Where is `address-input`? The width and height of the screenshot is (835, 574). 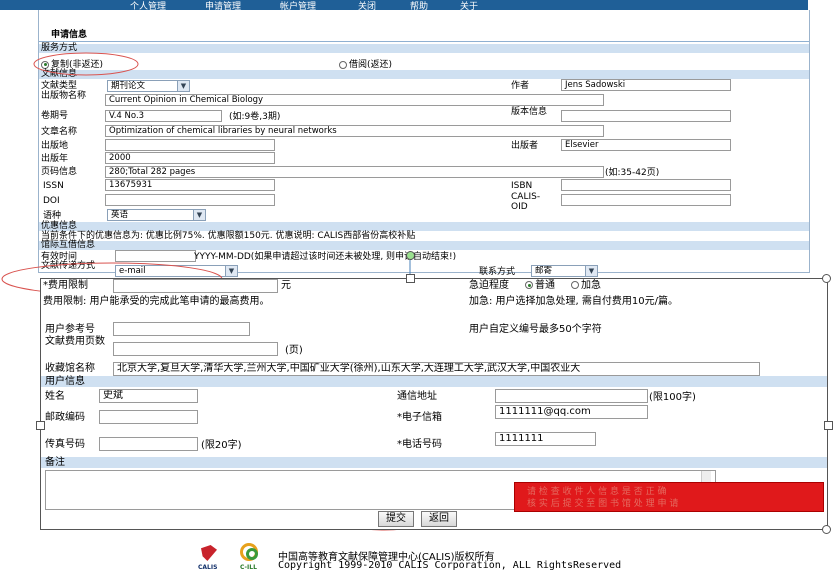
address-input is located at coordinates (571, 396).